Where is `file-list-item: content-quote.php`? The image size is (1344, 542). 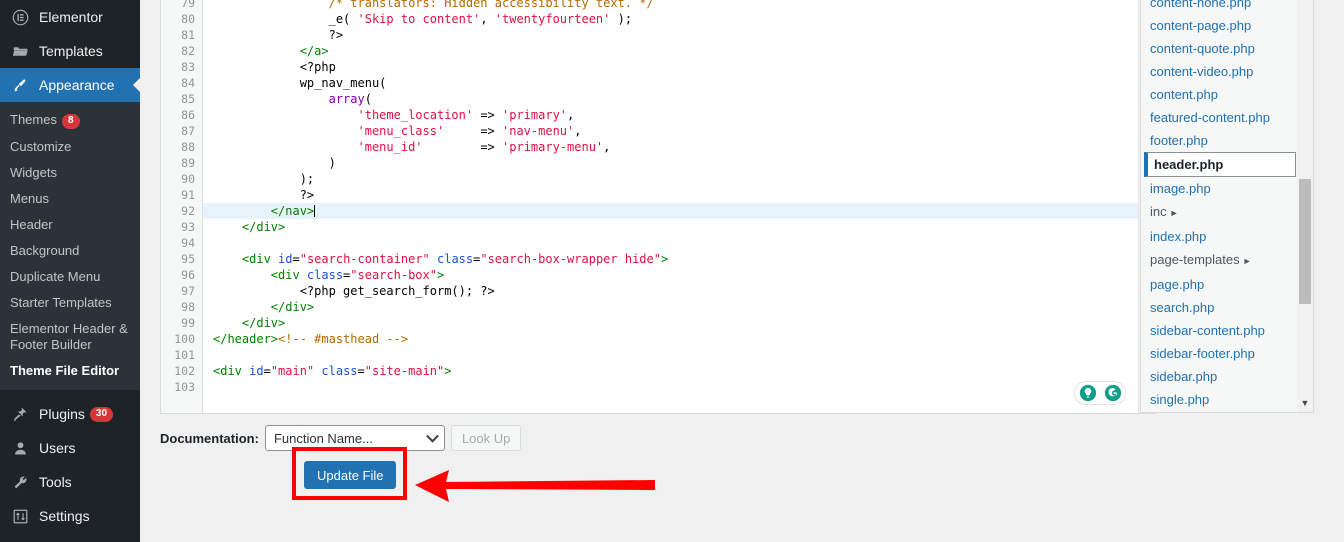
file-list-item: content-quote.php is located at coordinates (1220, 48).